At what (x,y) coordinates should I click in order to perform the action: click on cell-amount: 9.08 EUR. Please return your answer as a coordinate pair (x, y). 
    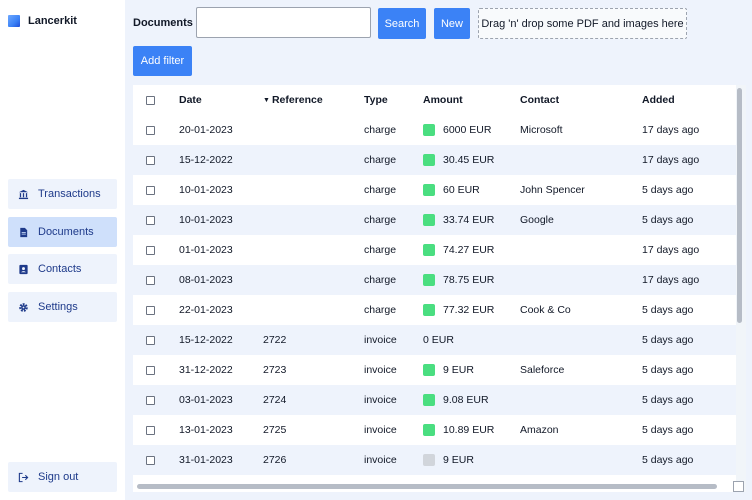
    Looking at the image, I should click on (456, 400).